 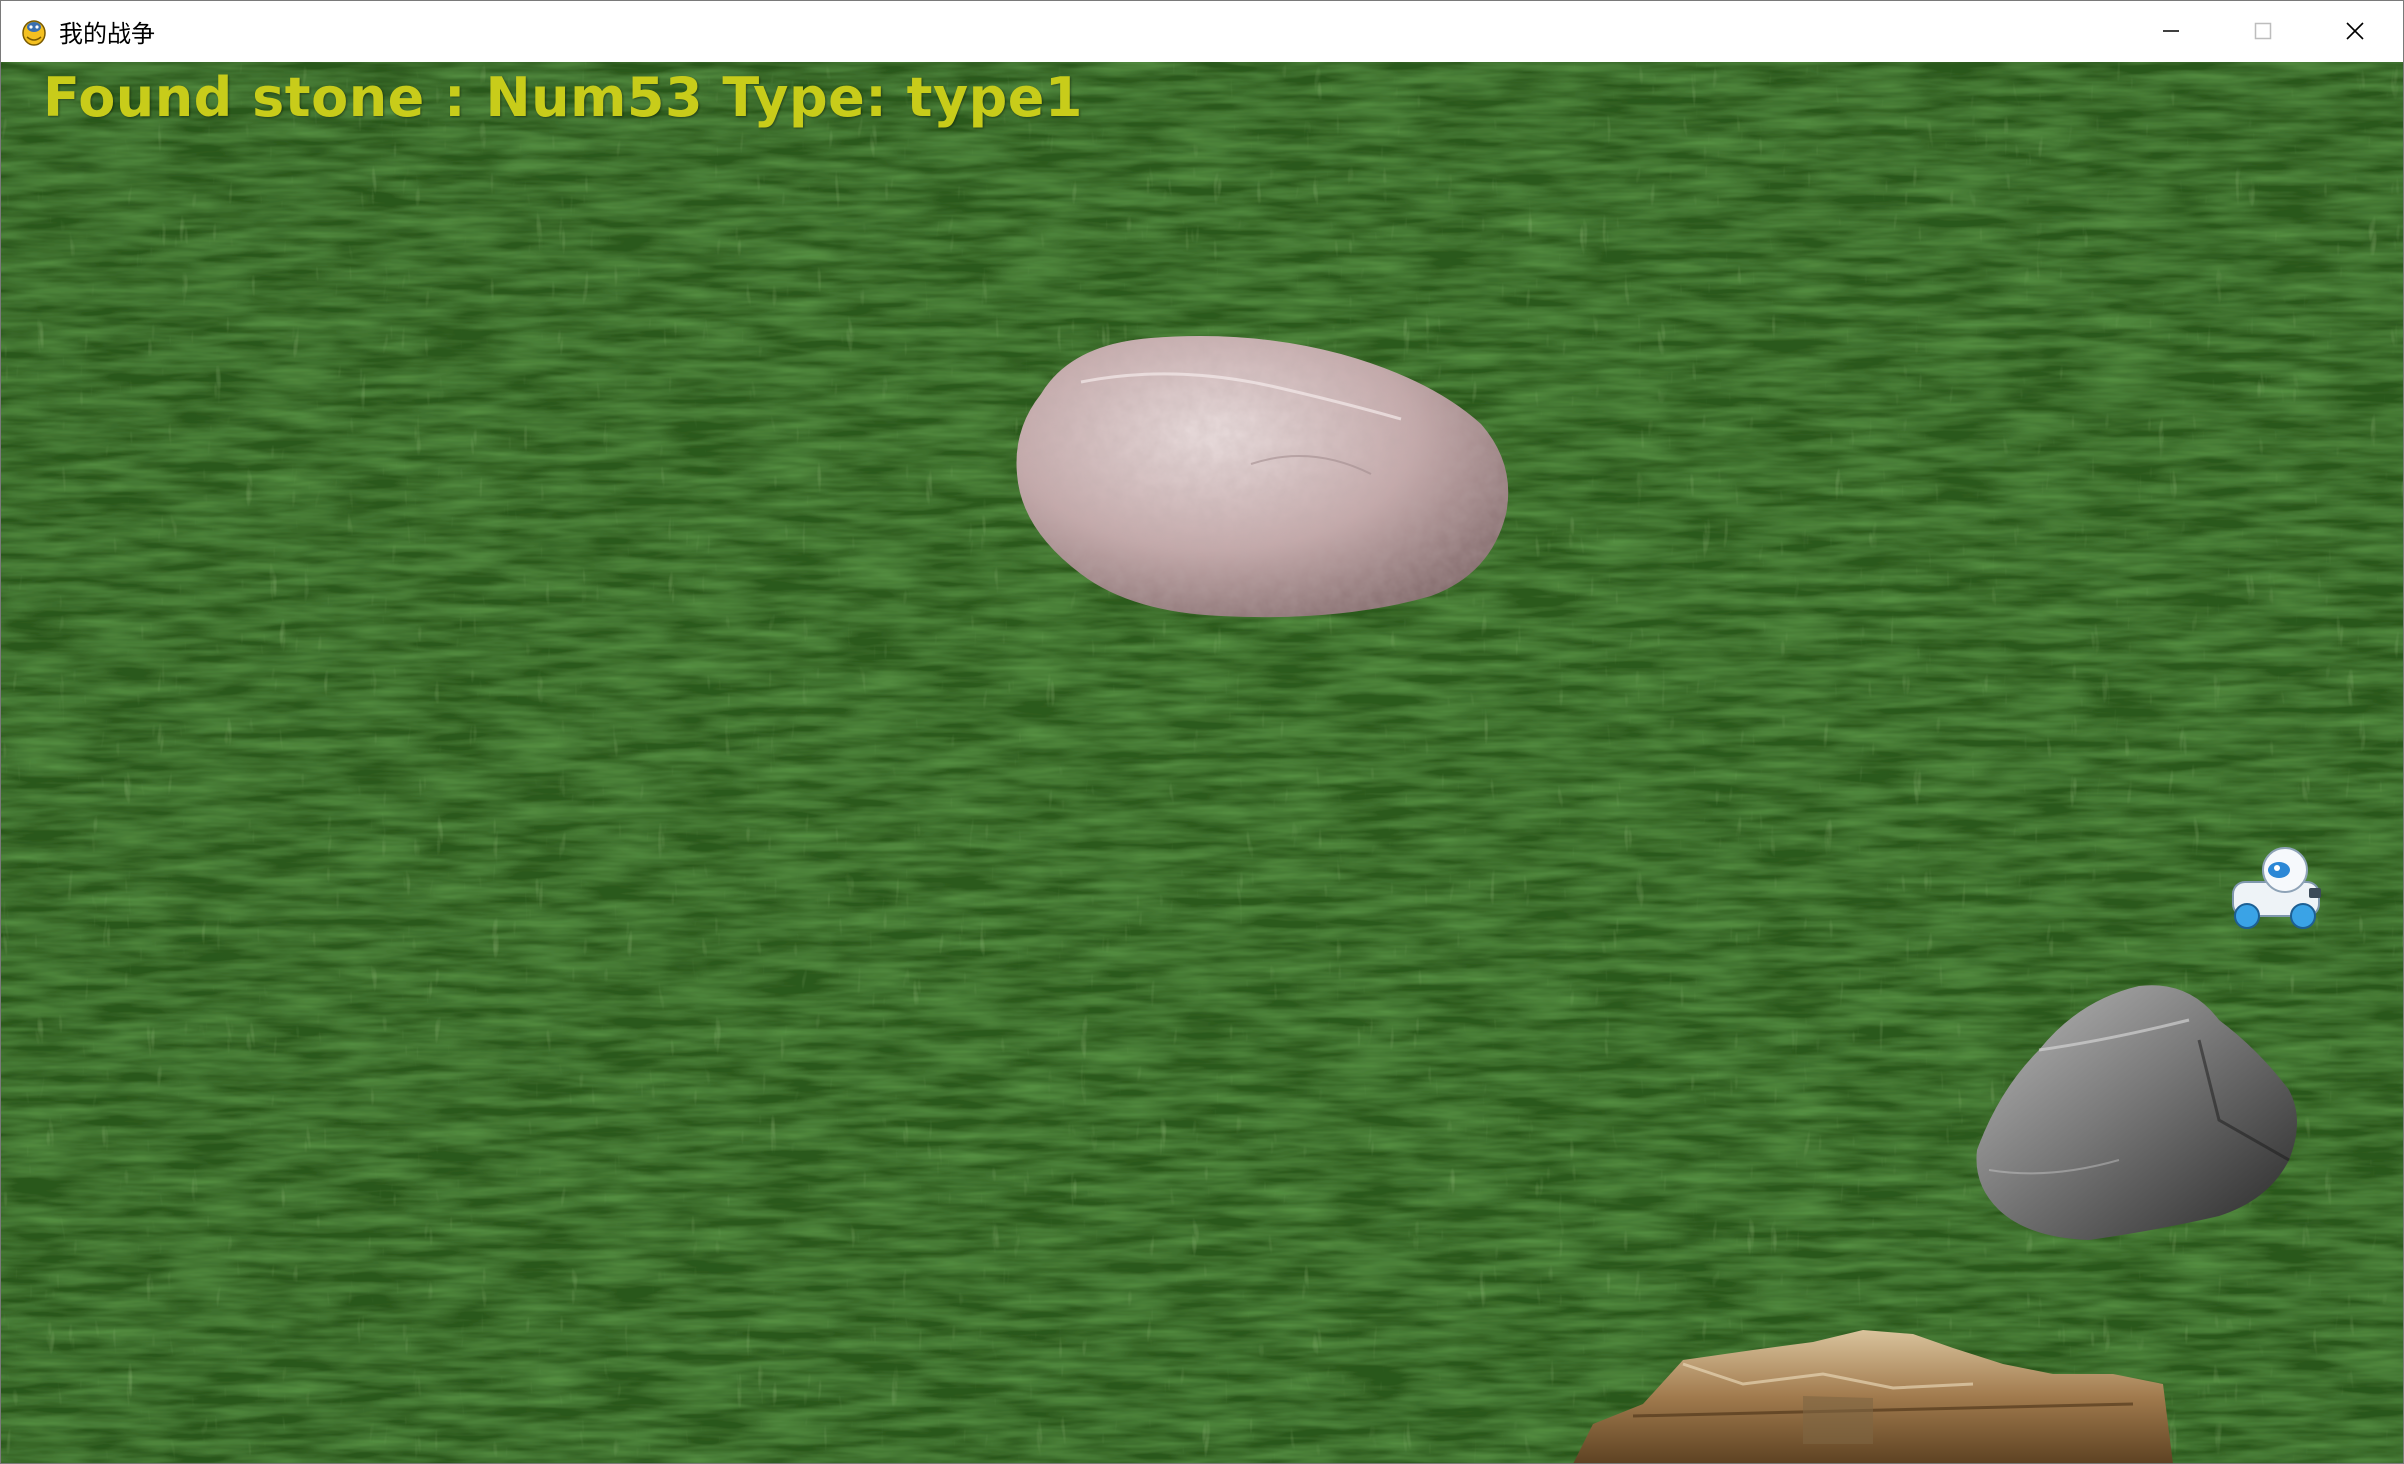 I want to click on maximize-button, so click(x=2263, y=31).